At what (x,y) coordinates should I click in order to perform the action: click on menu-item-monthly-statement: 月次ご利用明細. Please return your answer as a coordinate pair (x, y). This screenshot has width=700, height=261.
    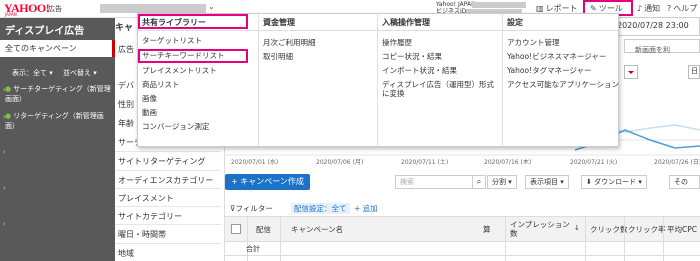
    Looking at the image, I should click on (289, 42).